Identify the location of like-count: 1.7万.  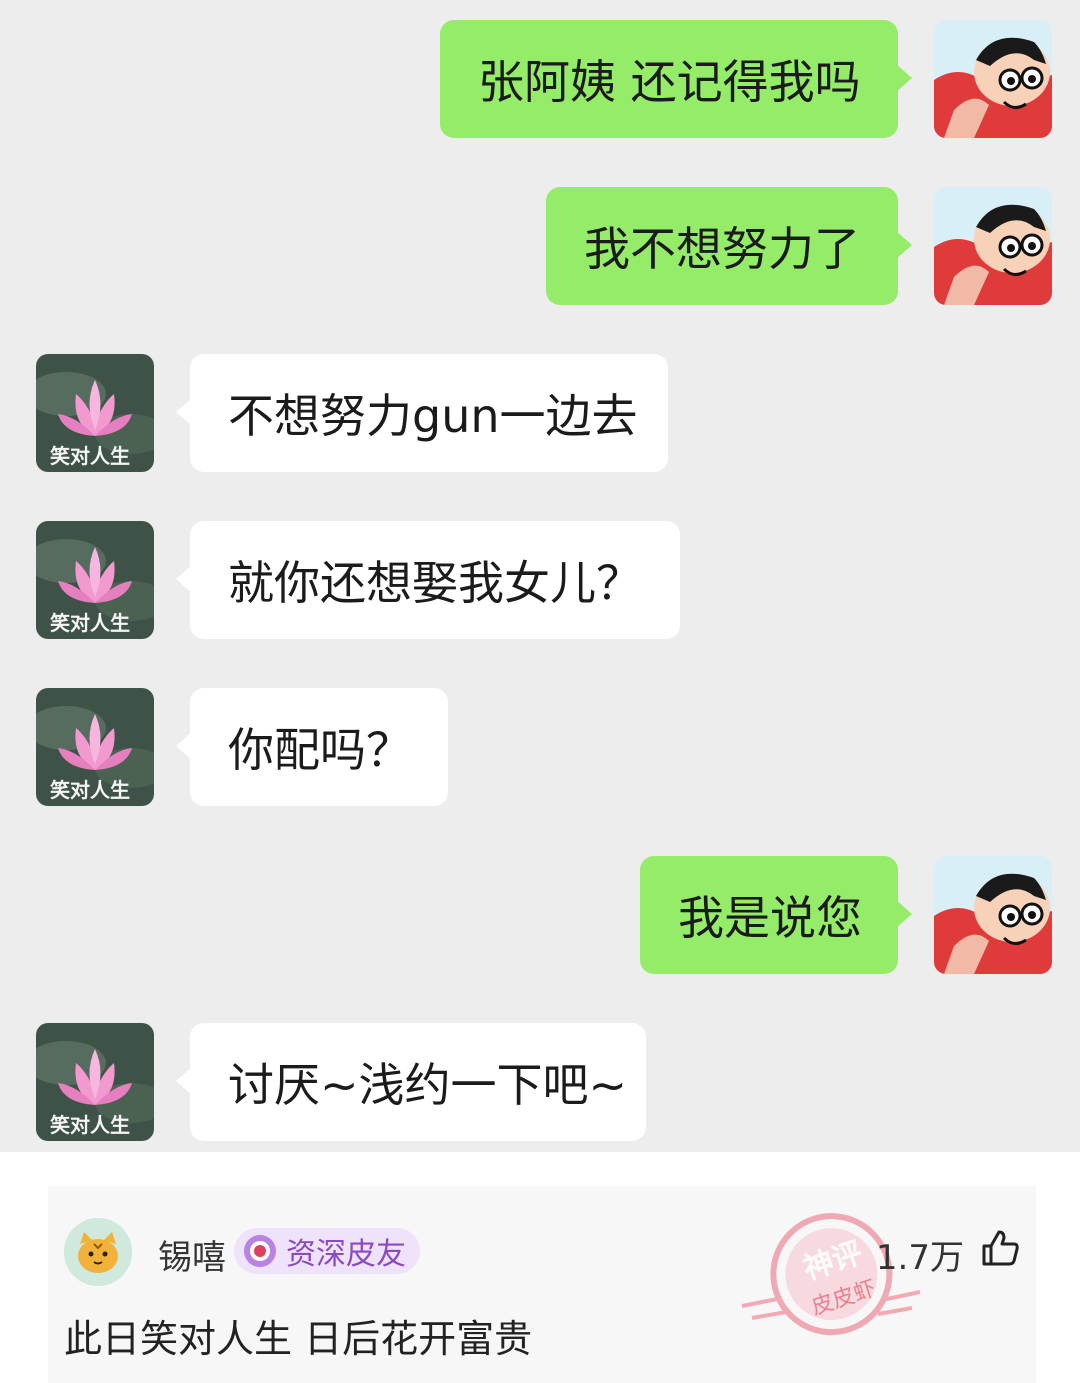
(919, 1258).